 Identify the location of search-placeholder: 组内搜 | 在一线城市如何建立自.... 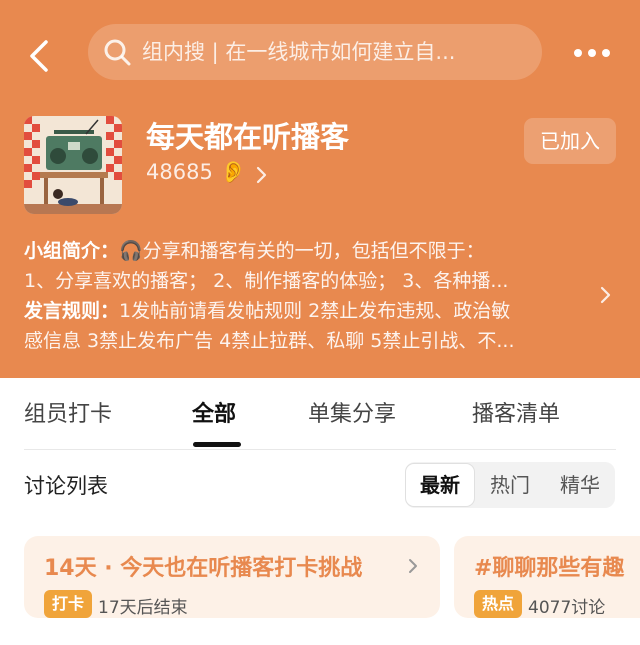
(299, 52).